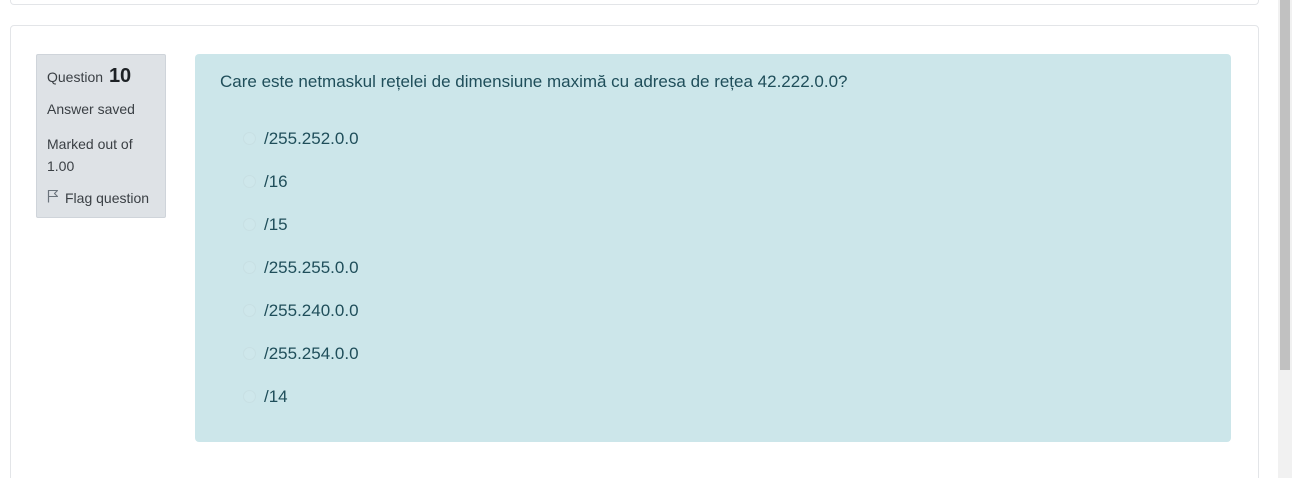 This screenshot has height=478, width=1292. I want to click on answer-option: /16, so click(301, 193).